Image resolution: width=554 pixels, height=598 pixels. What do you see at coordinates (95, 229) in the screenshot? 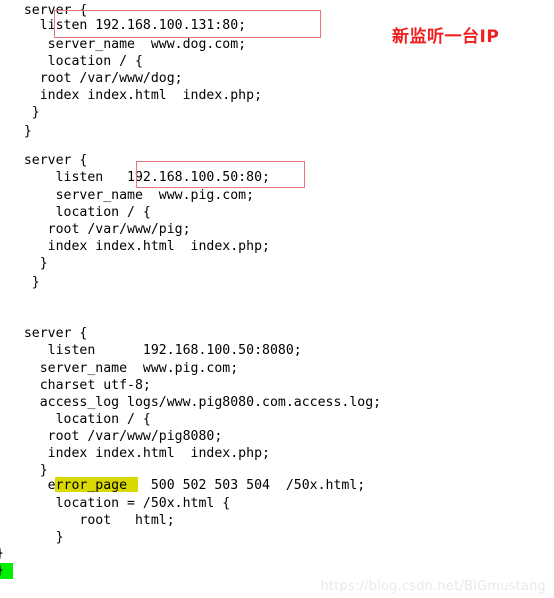
I see `code-line: root /var/www/pig;` at bounding box center [95, 229].